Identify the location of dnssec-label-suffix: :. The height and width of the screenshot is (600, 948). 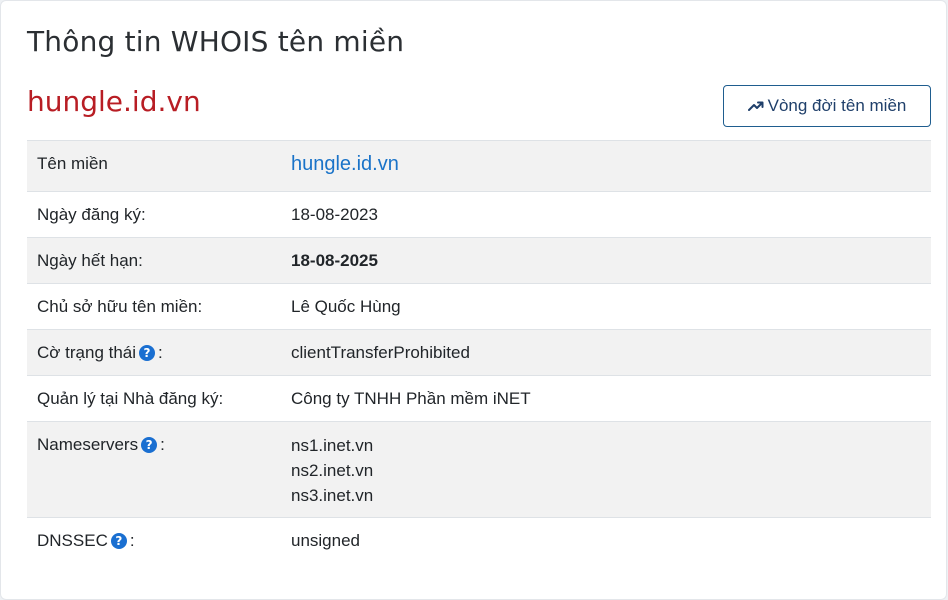
(132, 540).